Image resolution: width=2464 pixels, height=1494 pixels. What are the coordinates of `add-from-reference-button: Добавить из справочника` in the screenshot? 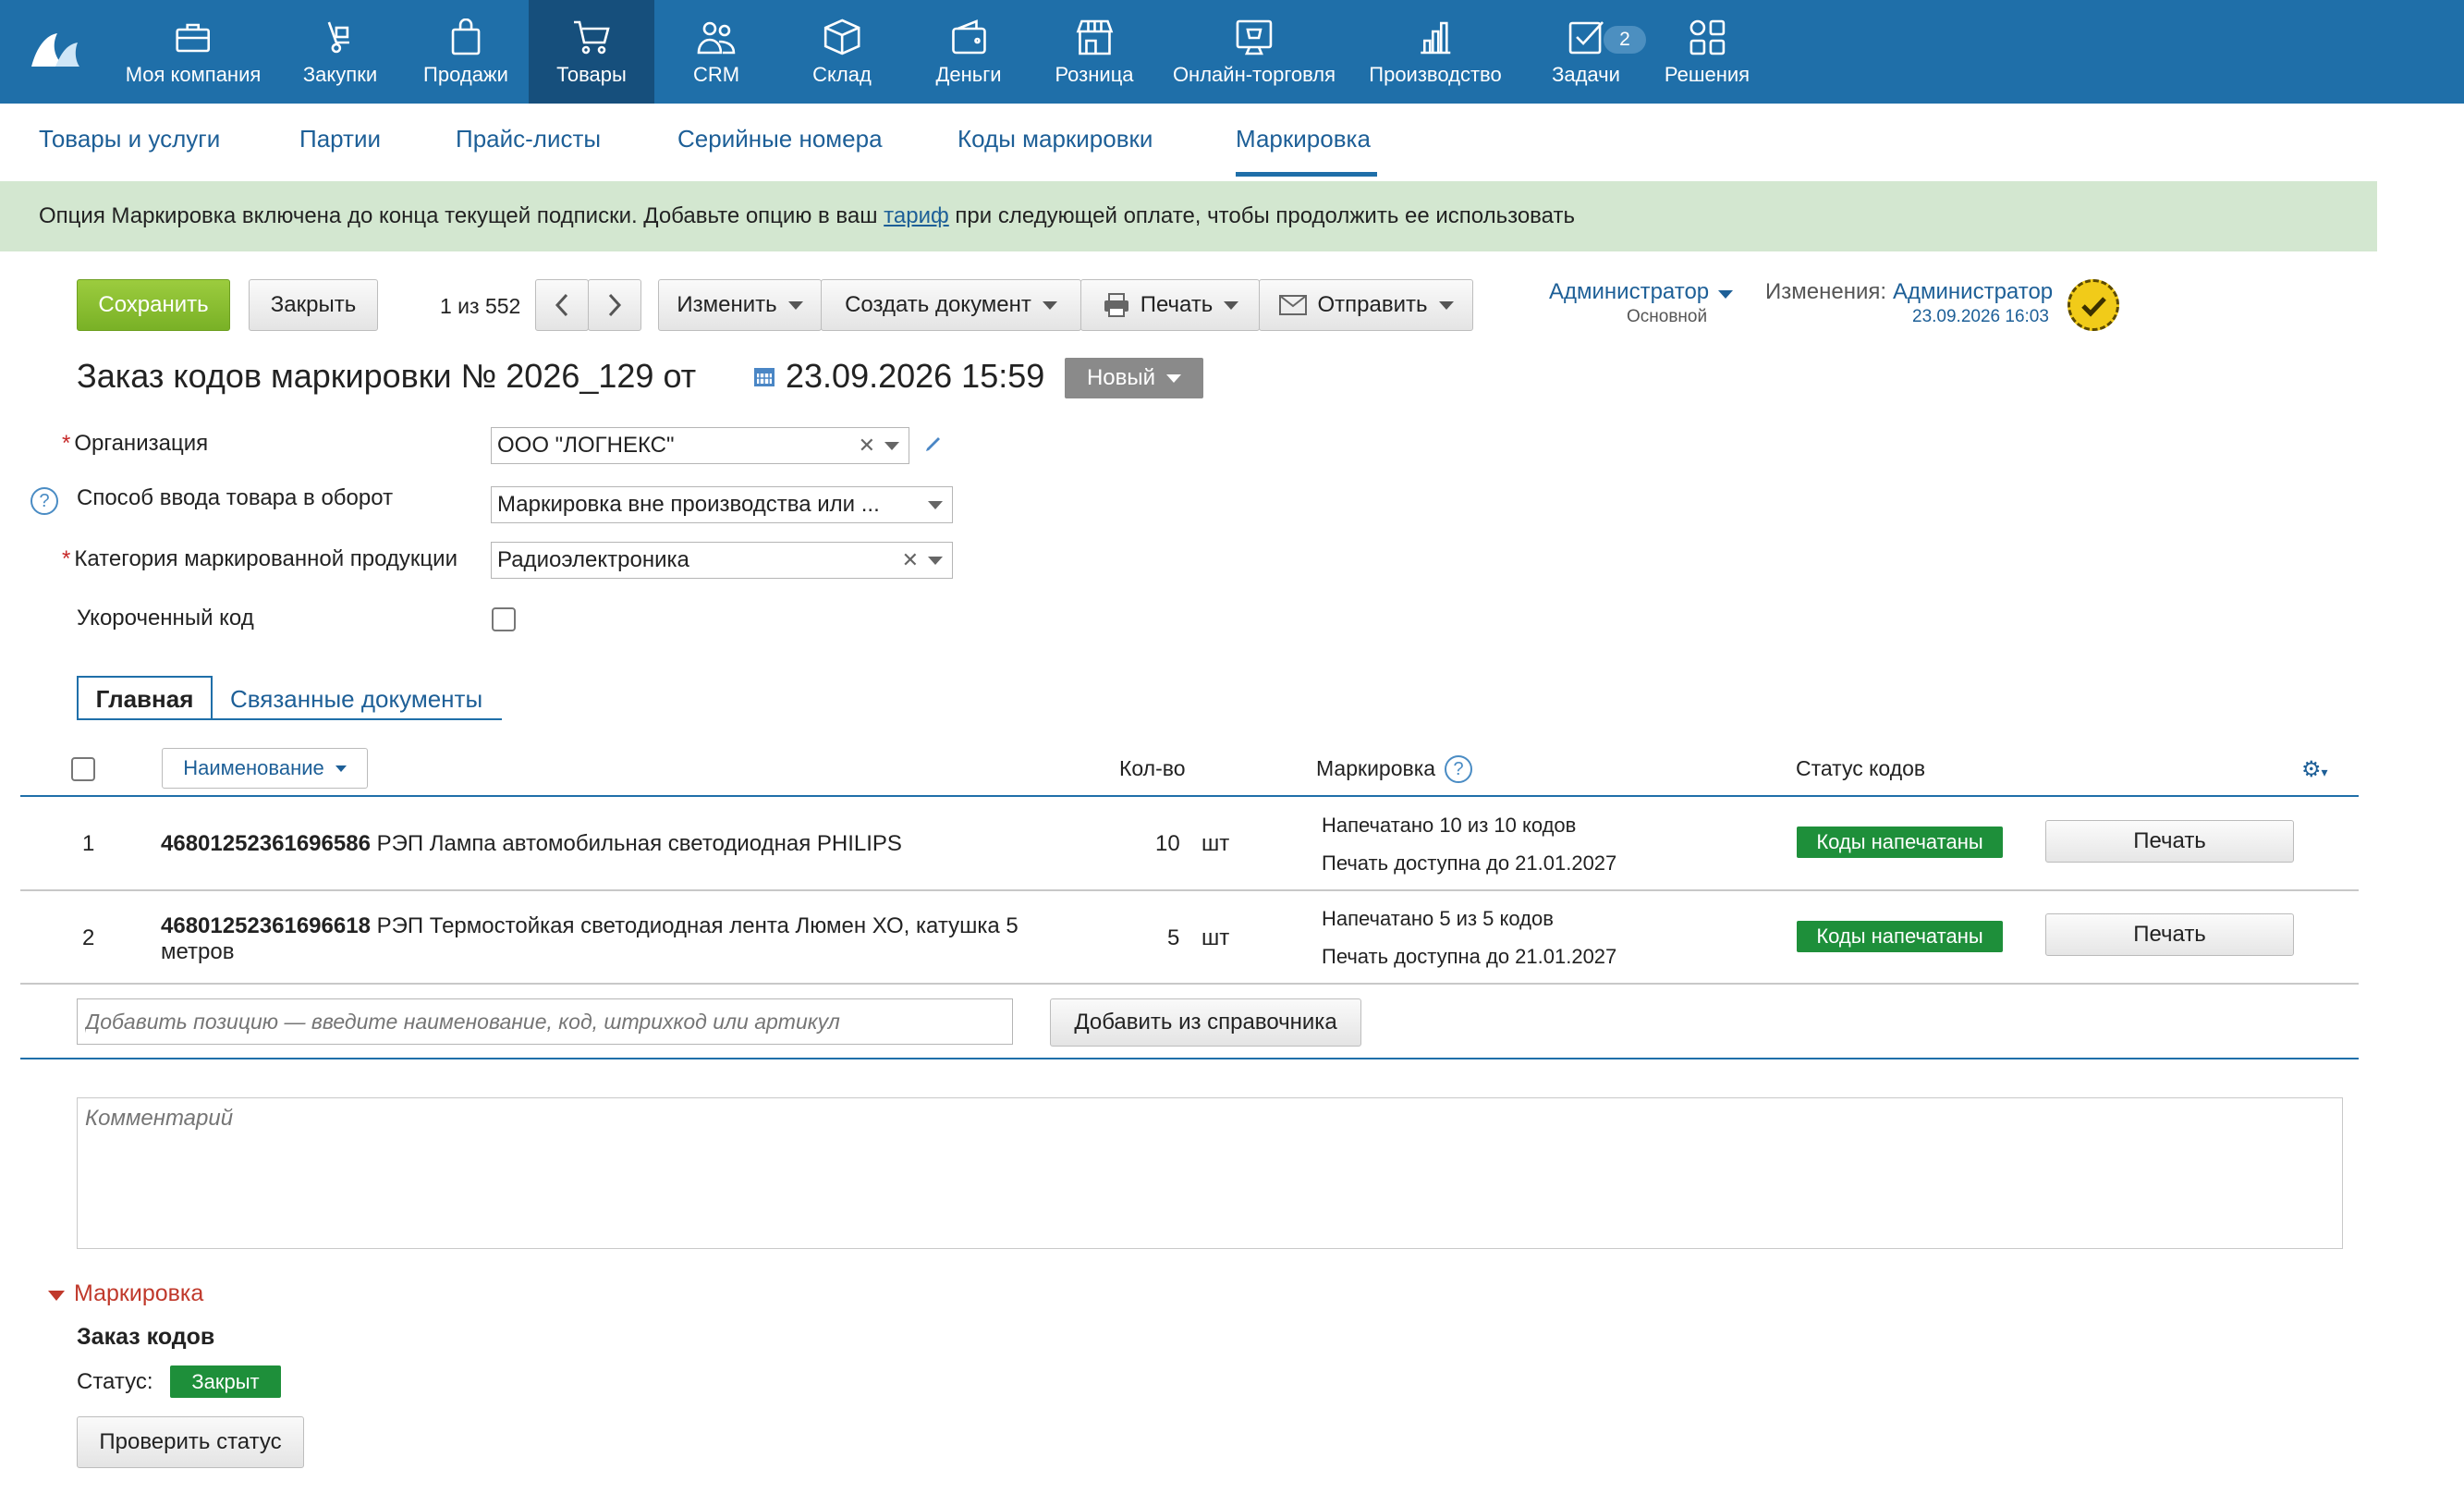 It's located at (1205, 1022).